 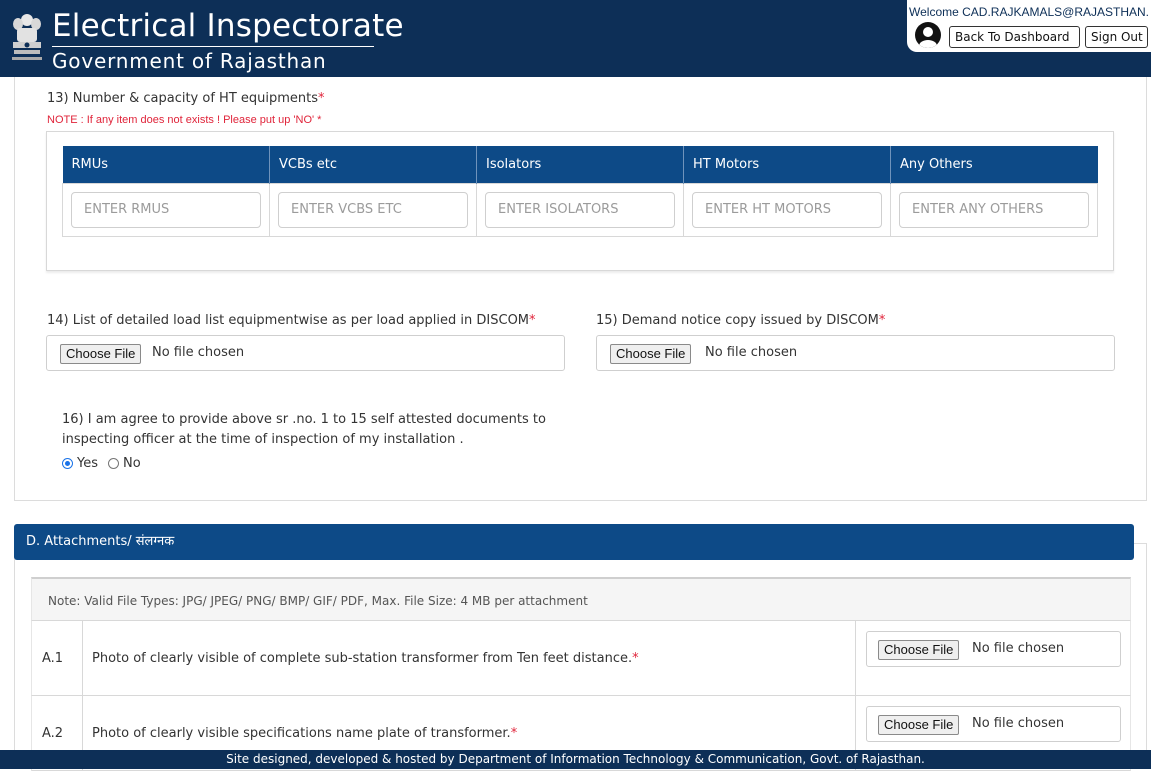 I want to click on isolators-input, so click(x=580, y=209).